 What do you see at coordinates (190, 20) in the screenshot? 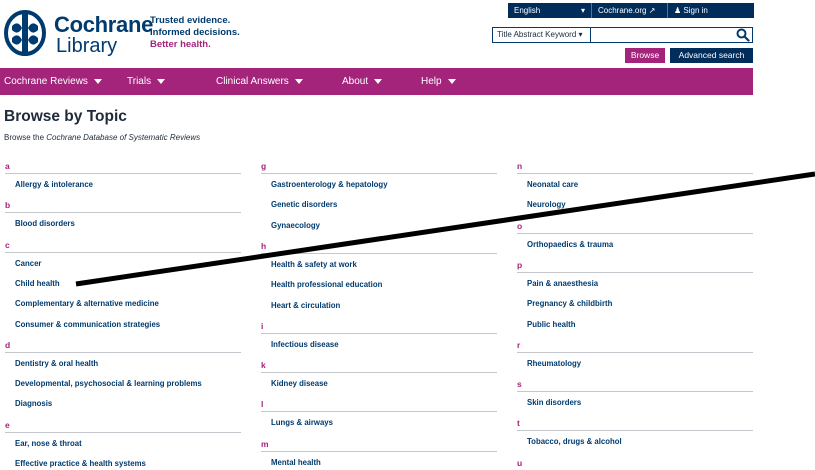
I see `tagline-line-1: Trusted evidence.` at bounding box center [190, 20].